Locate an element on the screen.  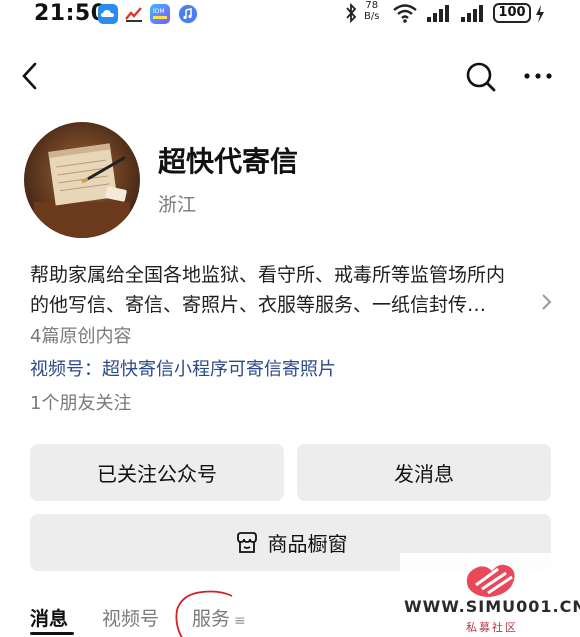
red-annotation-circle is located at coordinates (204, 613).